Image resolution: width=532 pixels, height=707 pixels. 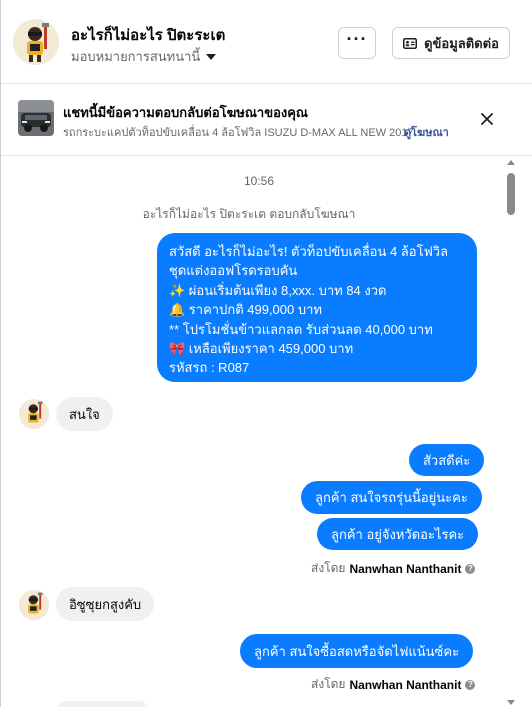 I want to click on more-options-icon: ···, so click(x=357, y=39).